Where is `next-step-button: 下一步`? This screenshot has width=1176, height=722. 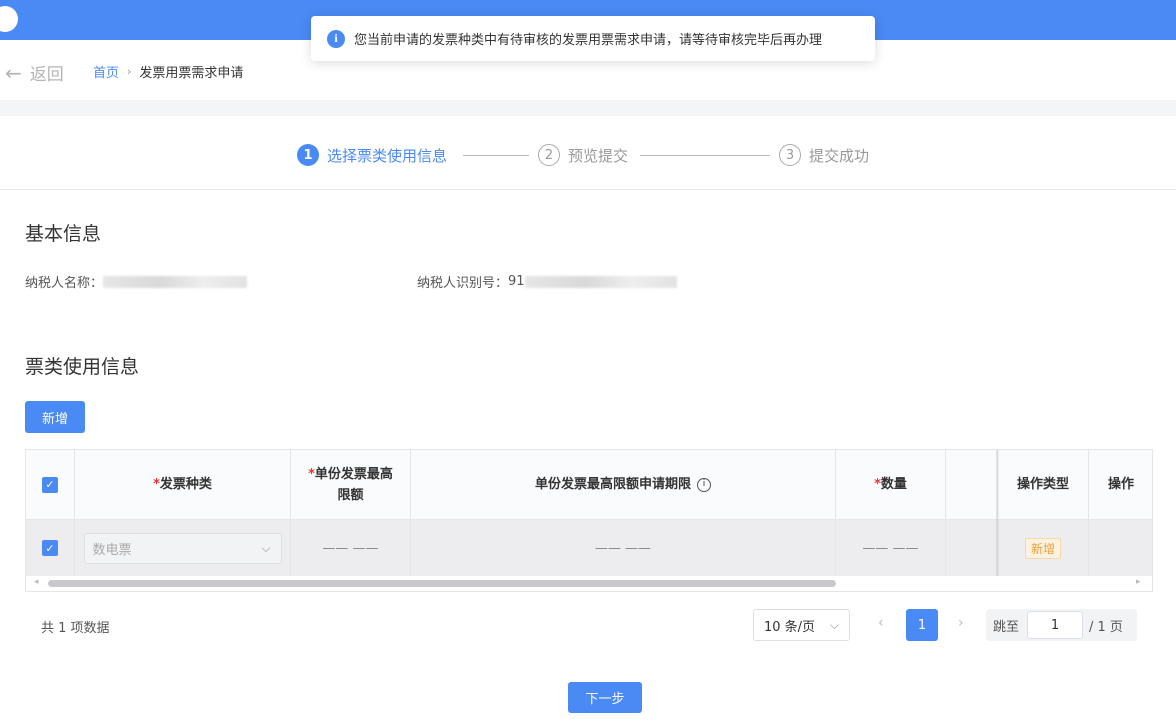
next-step-button: 下一步 is located at coordinates (605, 697).